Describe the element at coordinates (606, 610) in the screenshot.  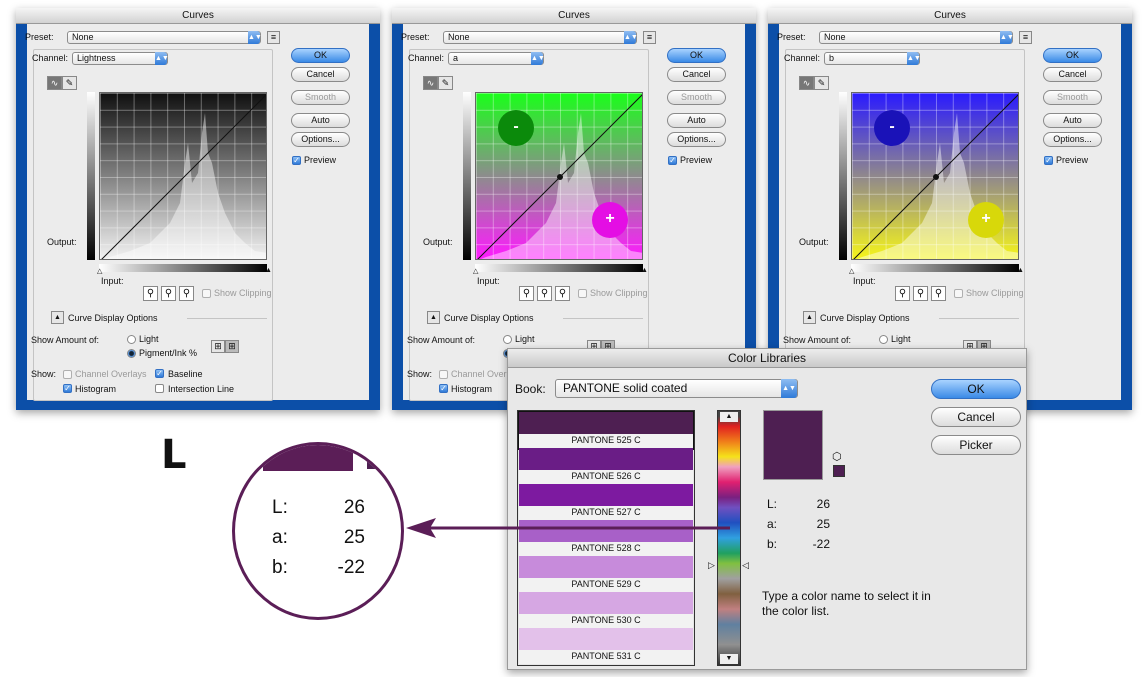
I see `swatch-row: PANTONE 530 C` at that location.